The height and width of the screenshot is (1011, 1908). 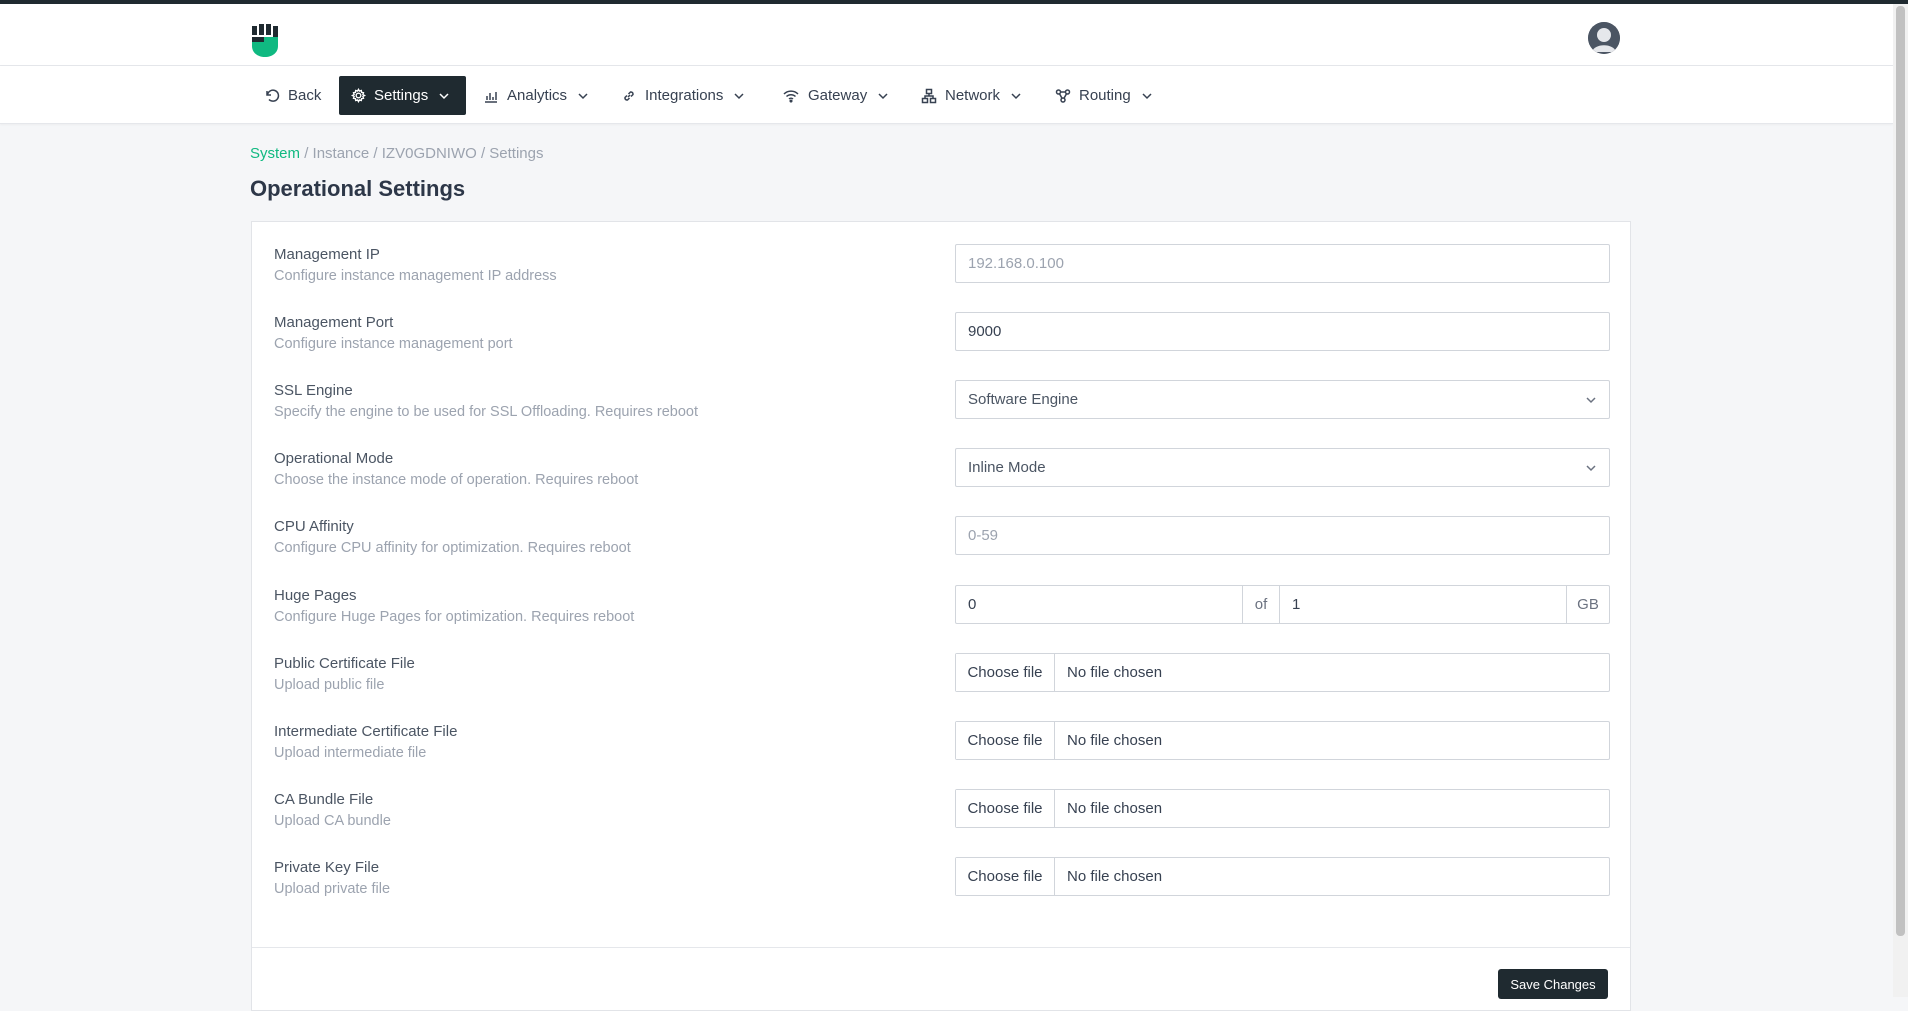 I want to click on ssl-engine-value: Software Engine, so click(x=1023, y=399).